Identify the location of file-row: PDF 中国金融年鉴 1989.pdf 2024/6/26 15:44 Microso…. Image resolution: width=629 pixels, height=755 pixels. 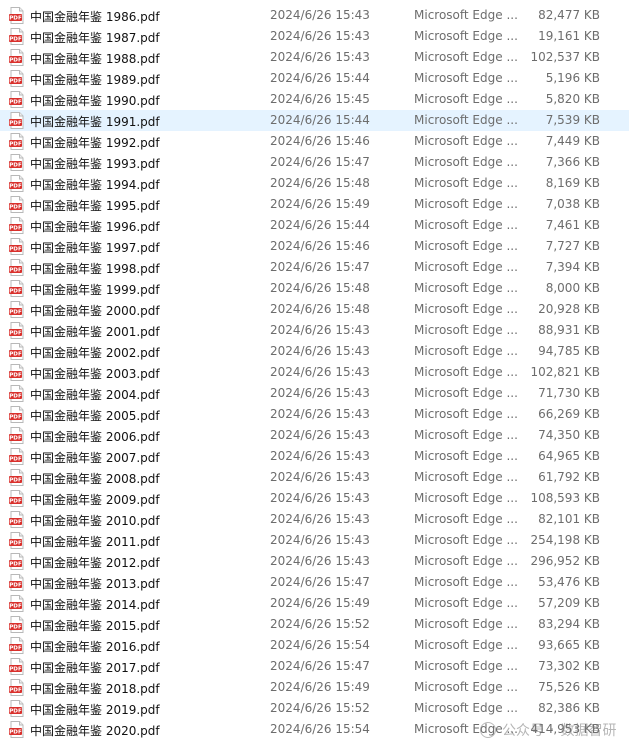
(314, 78).